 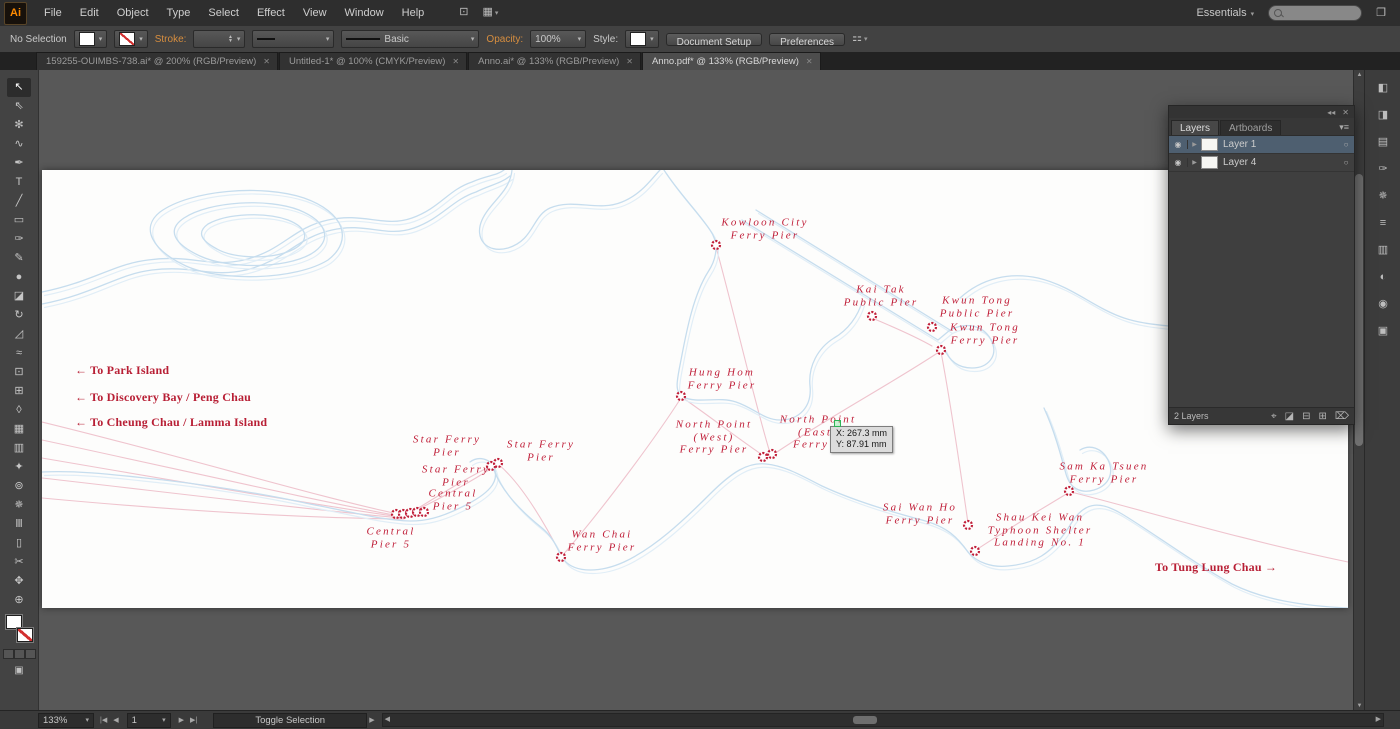 What do you see at coordinates (1383, 88) in the screenshot?
I see `color-panel-icon: ◧` at bounding box center [1383, 88].